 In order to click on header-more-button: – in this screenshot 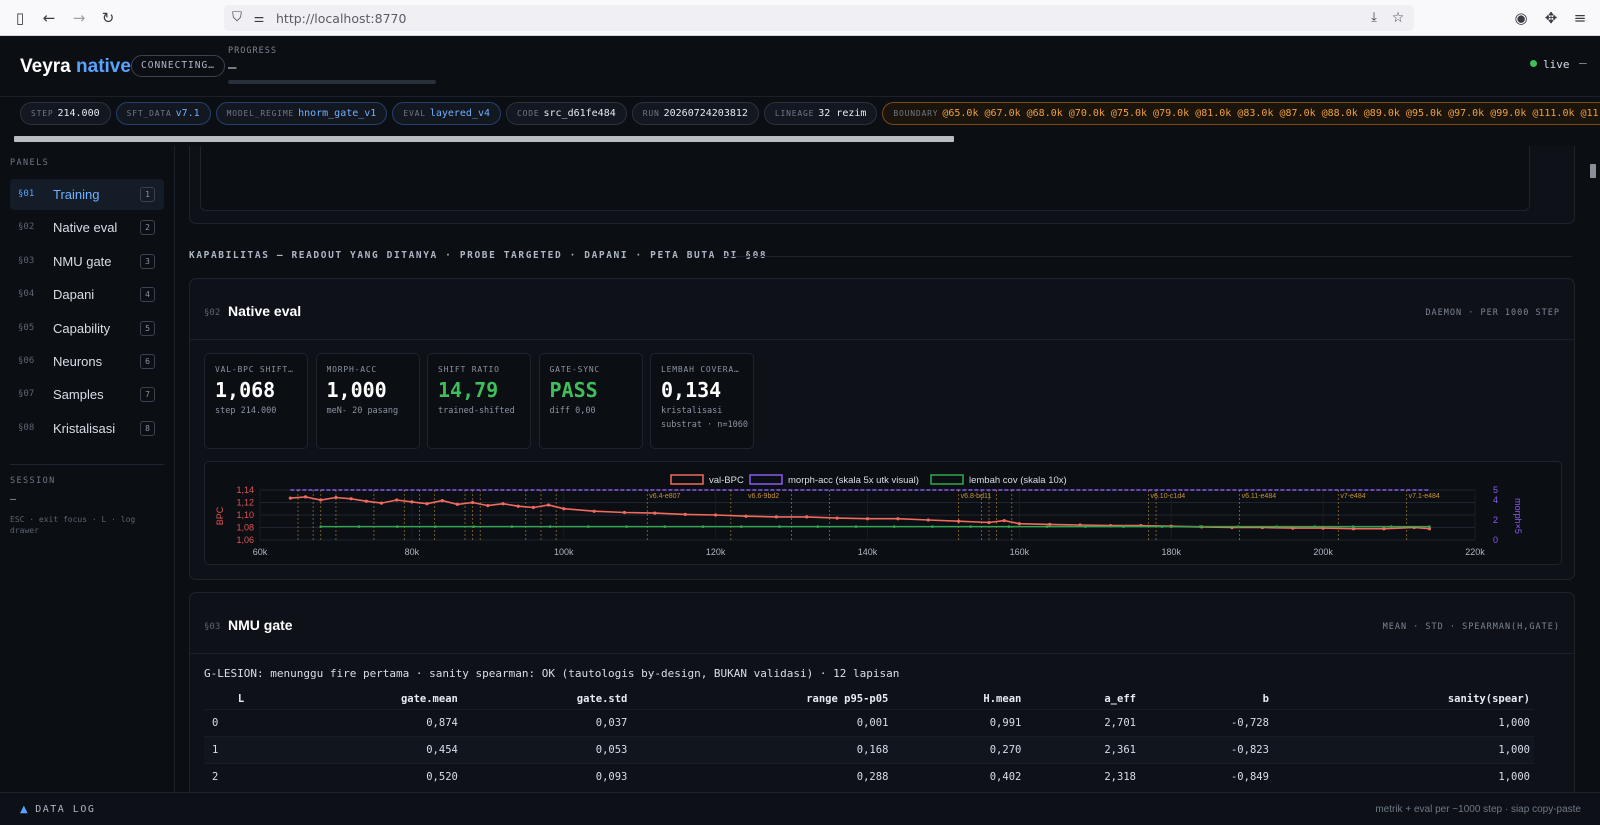, I will do `click(1583, 63)`.